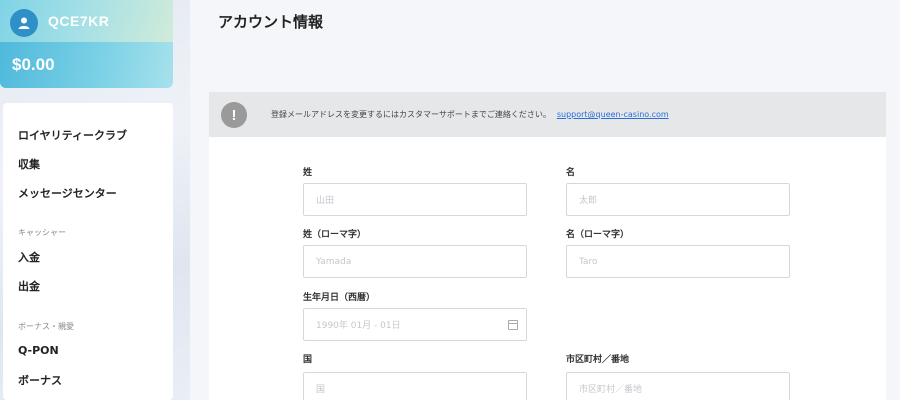  Describe the element at coordinates (29, 257) in the screenshot. I see `sidebar-item-deposit: 入金` at that location.